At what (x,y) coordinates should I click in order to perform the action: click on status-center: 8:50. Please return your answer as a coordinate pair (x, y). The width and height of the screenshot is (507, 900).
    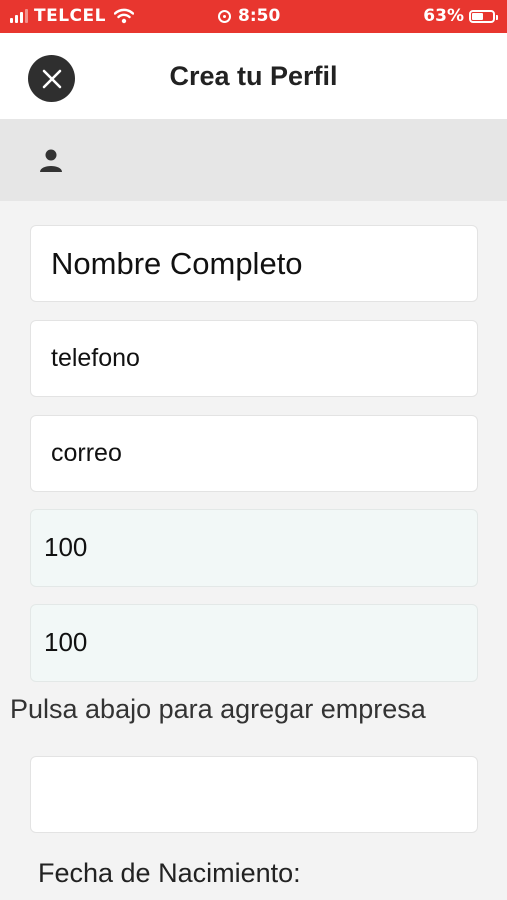
    Looking at the image, I should click on (249, 16).